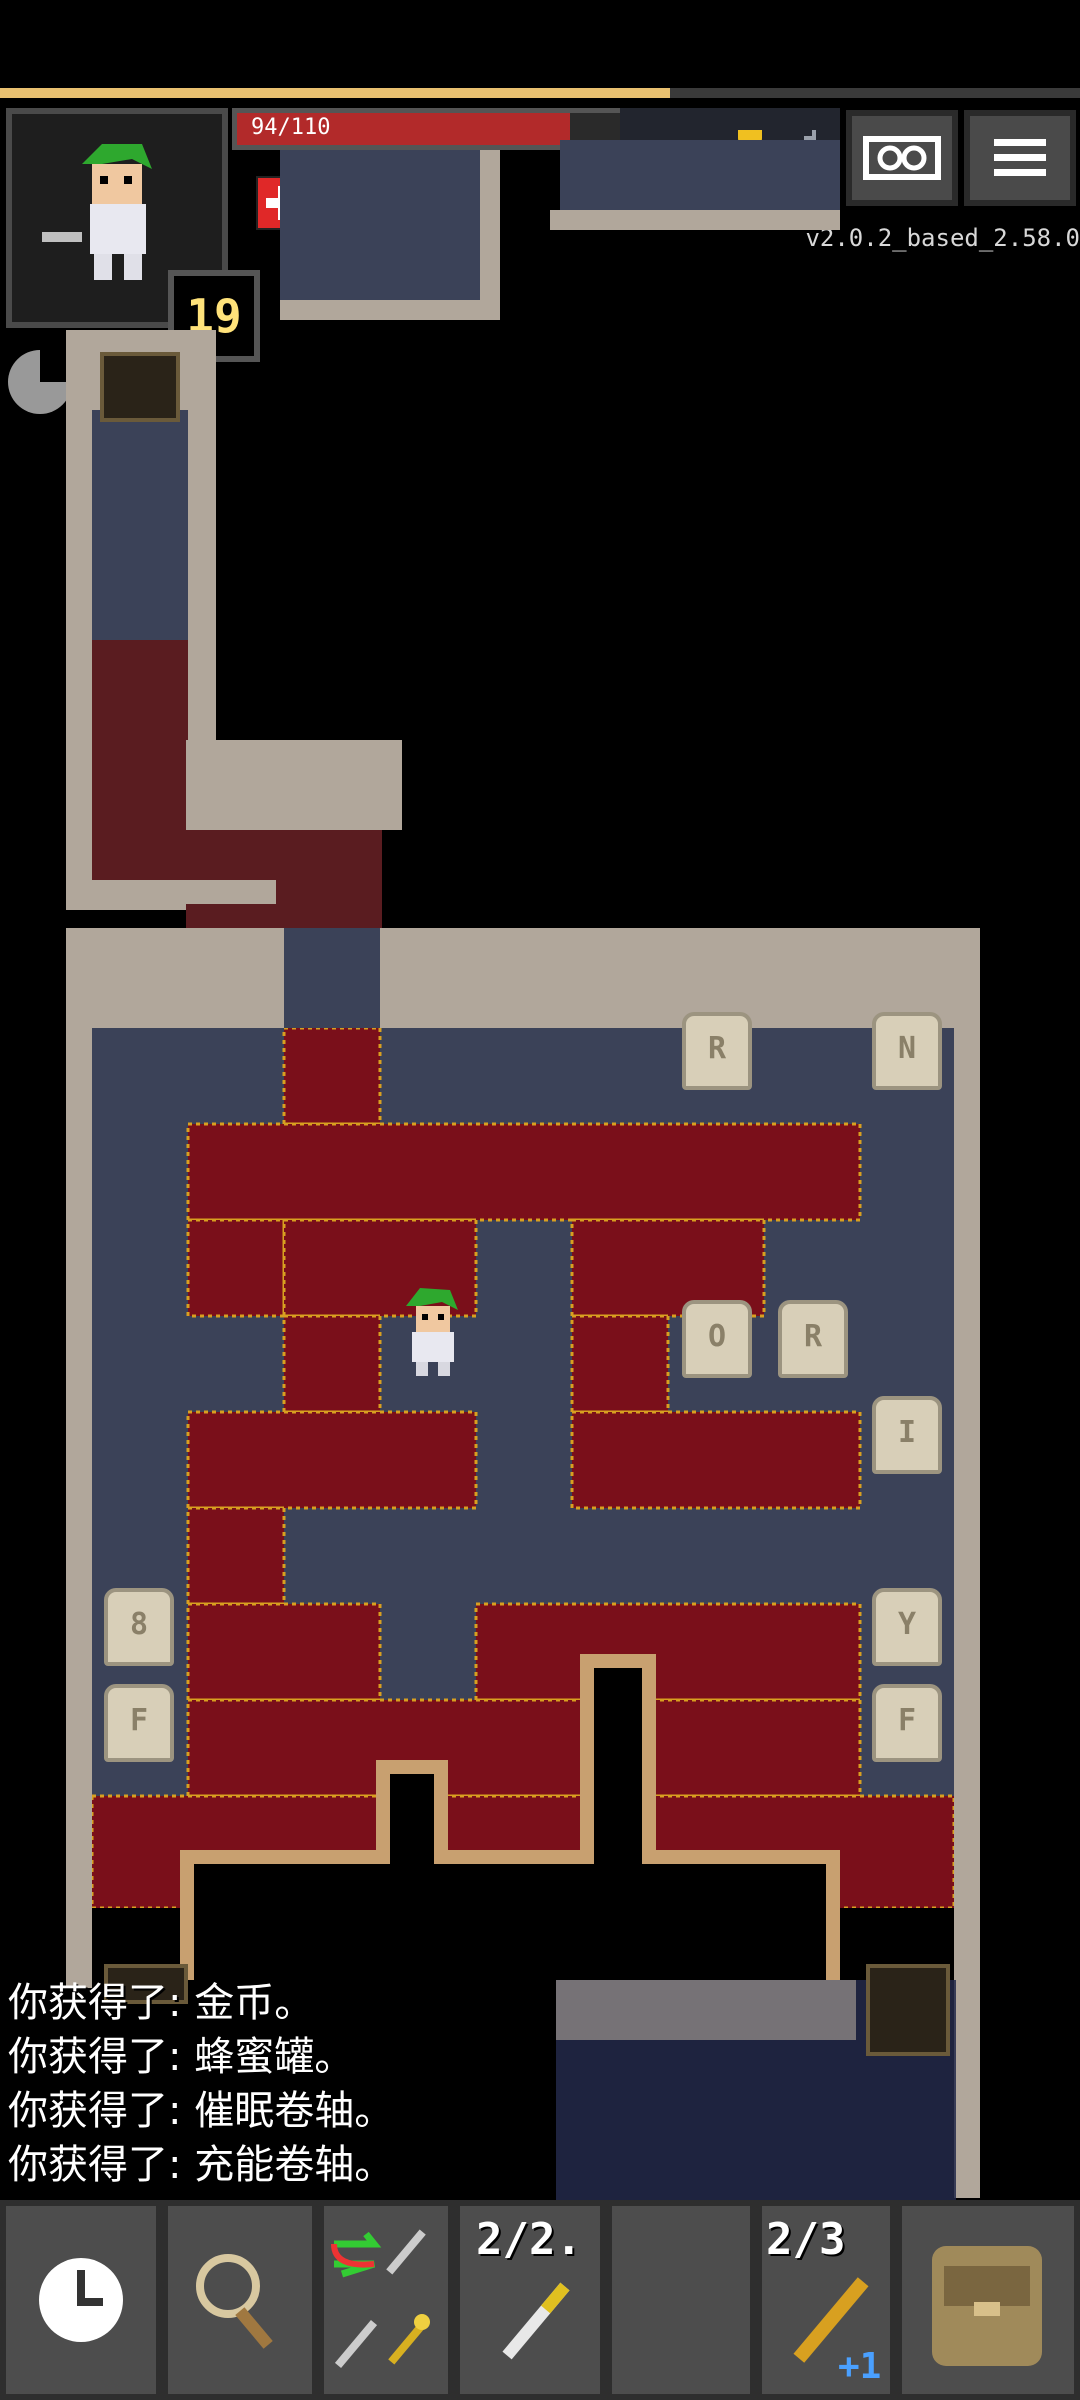  What do you see at coordinates (987, 2306) in the screenshot?
I see `backpack-icon` at bounding box center [987, 2306].